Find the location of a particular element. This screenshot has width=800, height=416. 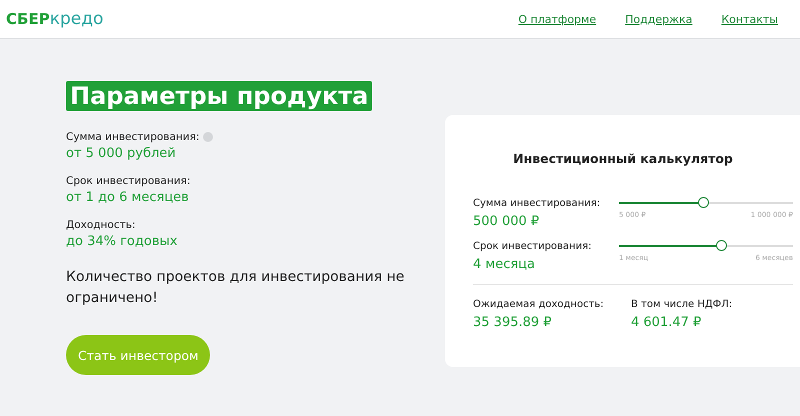

nav-link: О платформе is located at coordinates (557, 19).